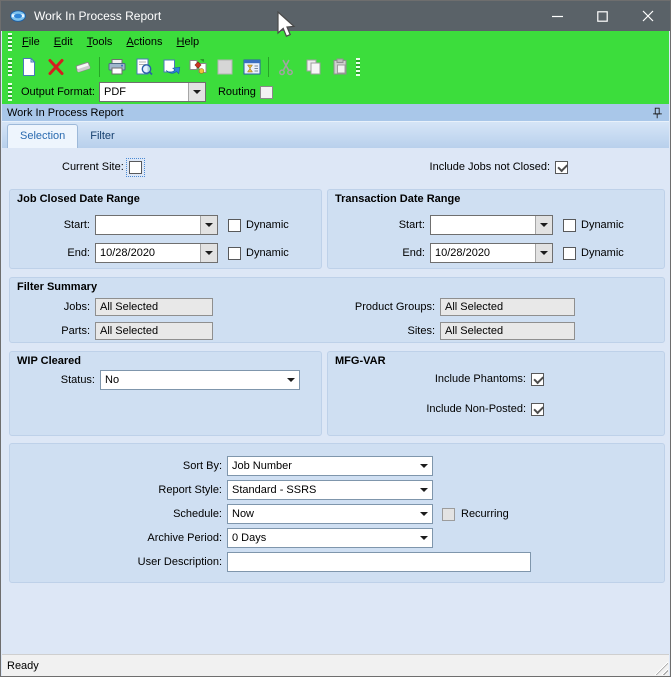  Describe the element at coordinates (100, 42) in the screenshot. I see `menu-tools: Tools` at that location.